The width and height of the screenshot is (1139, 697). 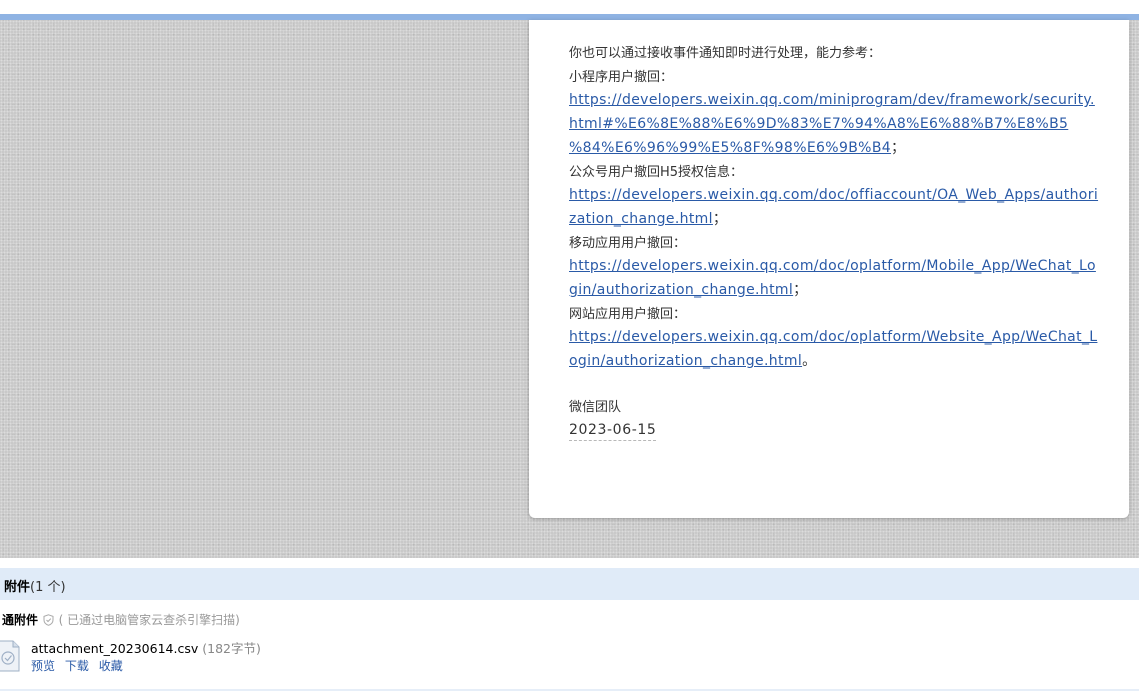 I want to click on normal-attachments-label: 通附件, so click(x=20, y=620).